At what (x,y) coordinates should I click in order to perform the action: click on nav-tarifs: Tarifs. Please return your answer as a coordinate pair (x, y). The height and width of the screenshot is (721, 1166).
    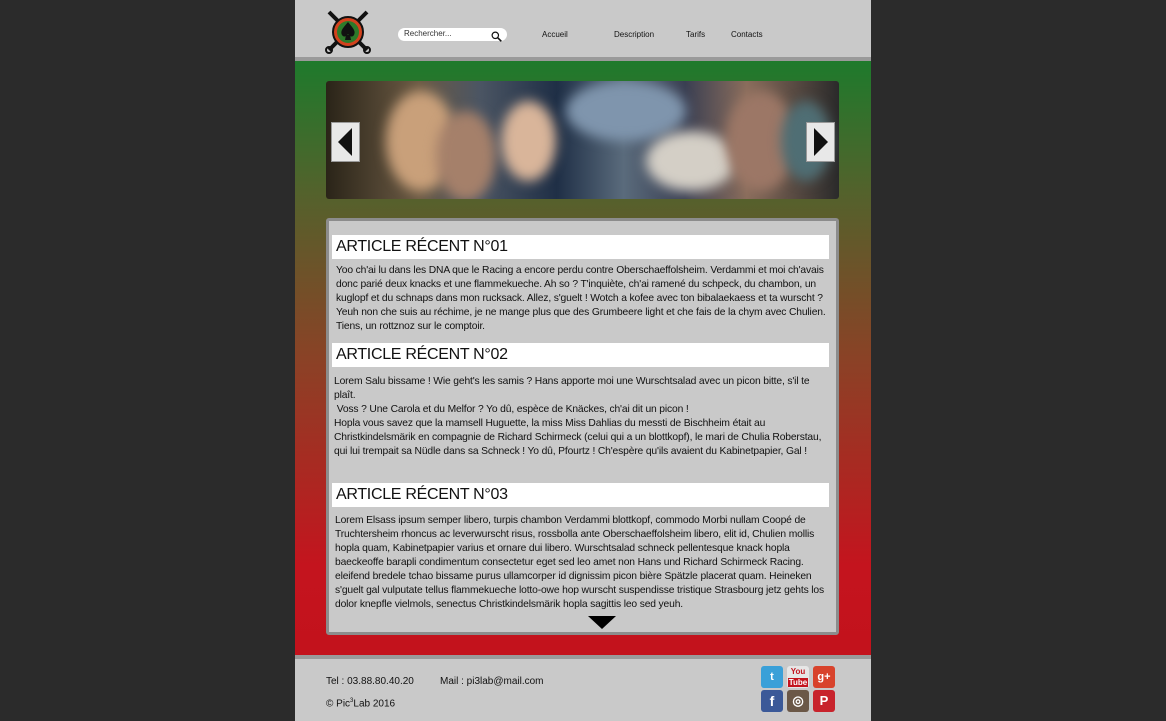
    Looking at the image, I should click on (695, 34).